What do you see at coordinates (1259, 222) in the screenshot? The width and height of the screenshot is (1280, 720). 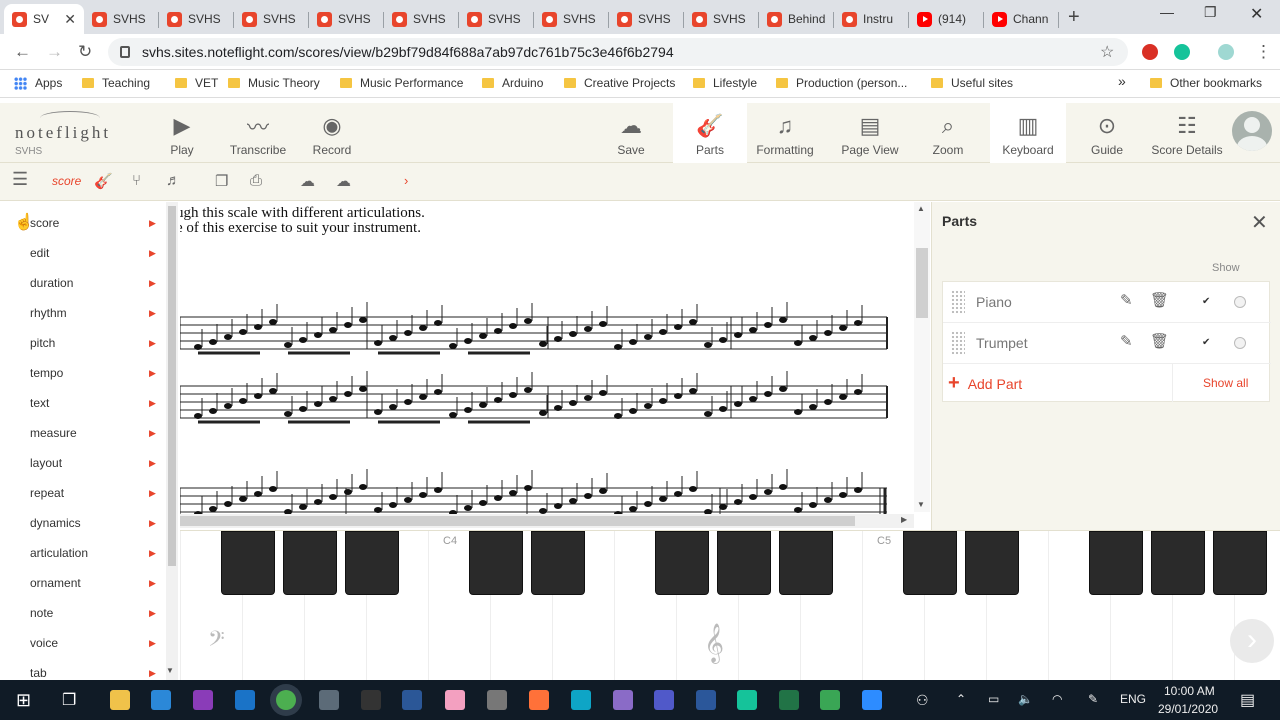 I see `close-icon: ✕` at bounding box center [1259, 222].